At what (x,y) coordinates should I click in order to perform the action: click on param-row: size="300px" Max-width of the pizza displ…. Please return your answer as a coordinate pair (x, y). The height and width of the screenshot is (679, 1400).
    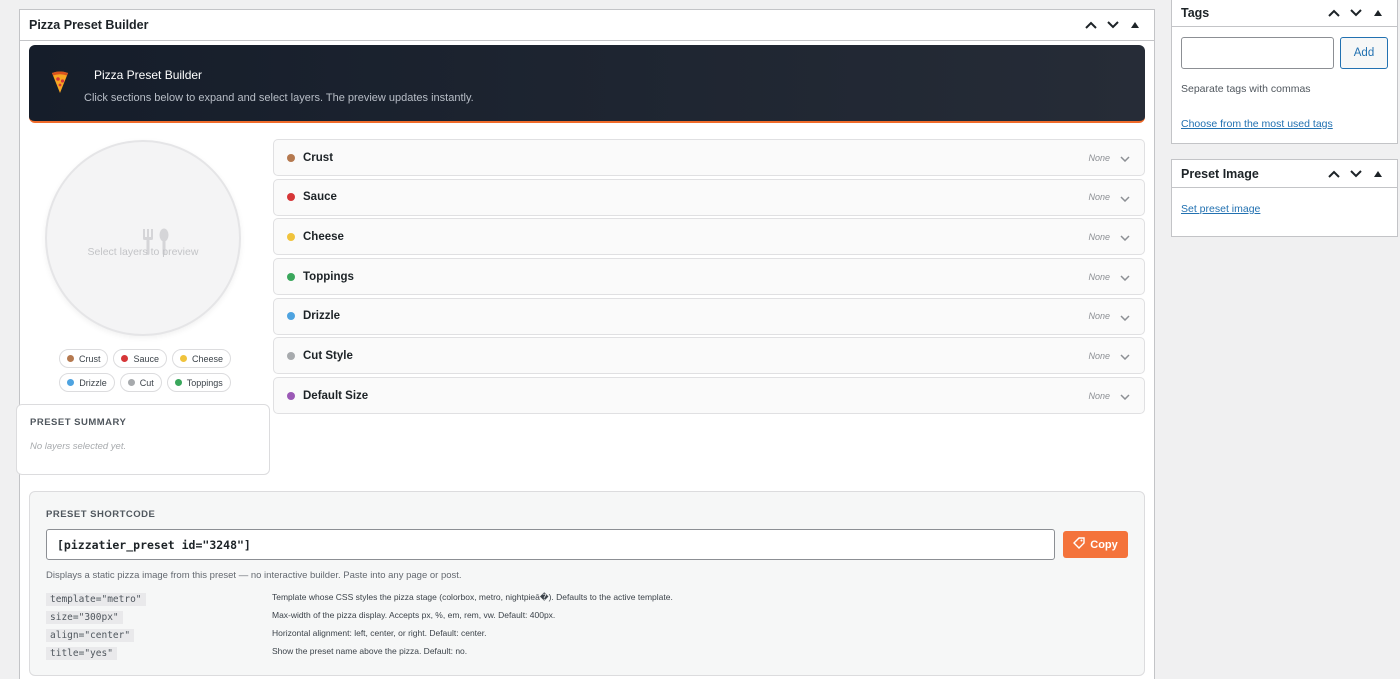
    Looking at the image, I should click on (586, 615).